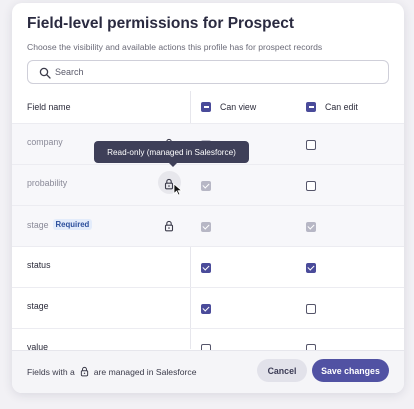 The height and width of the screenshot is (409, 414). I want to click on select-all-edit-checkbox, so click(311, 107).